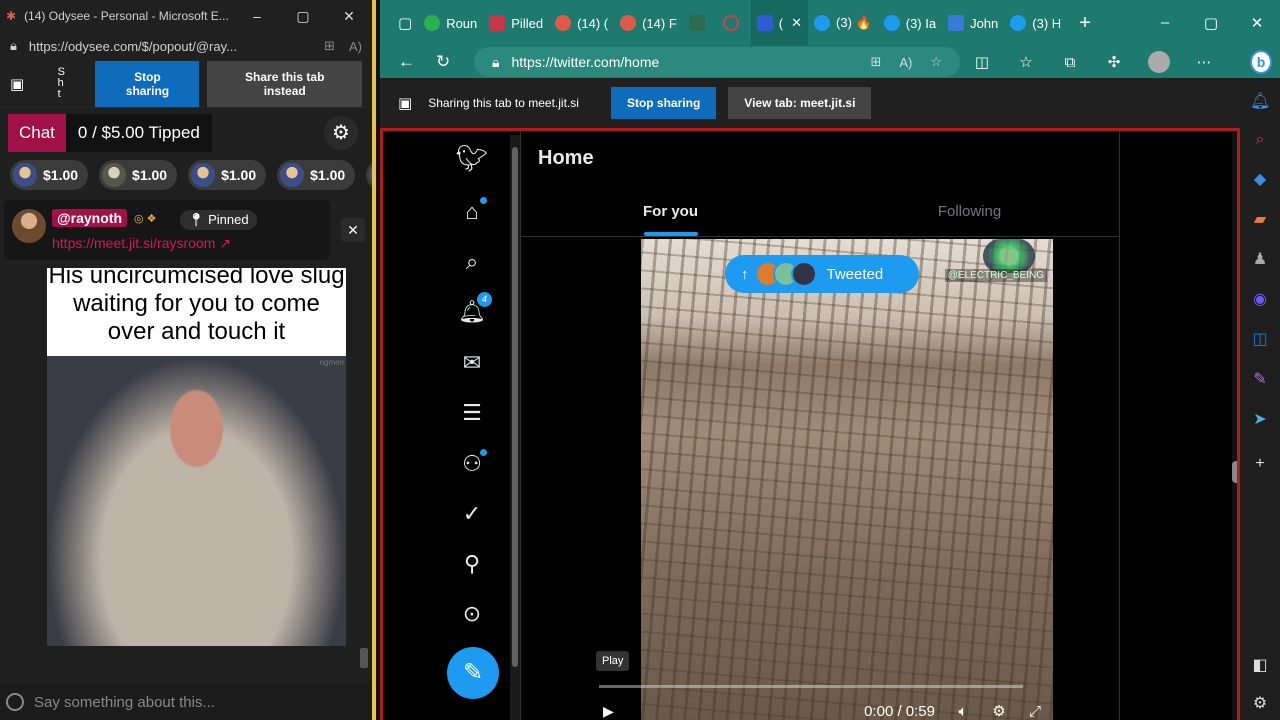 The width and height of the screenshot is (1280, 720). What do you see at coordinates (779, 23) in the screenshot?
I see `browser-tab-active: (✕` at bounding box center [779, 23].